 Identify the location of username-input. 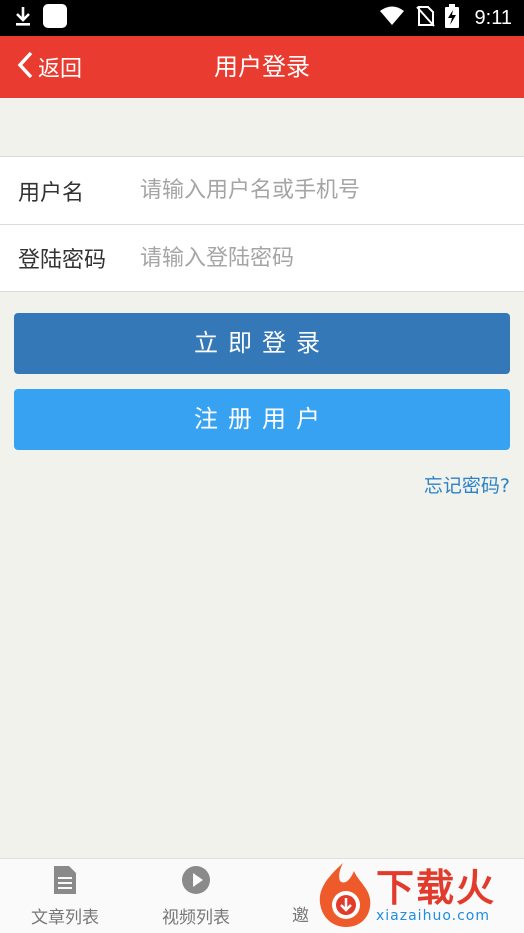
(332, 190).